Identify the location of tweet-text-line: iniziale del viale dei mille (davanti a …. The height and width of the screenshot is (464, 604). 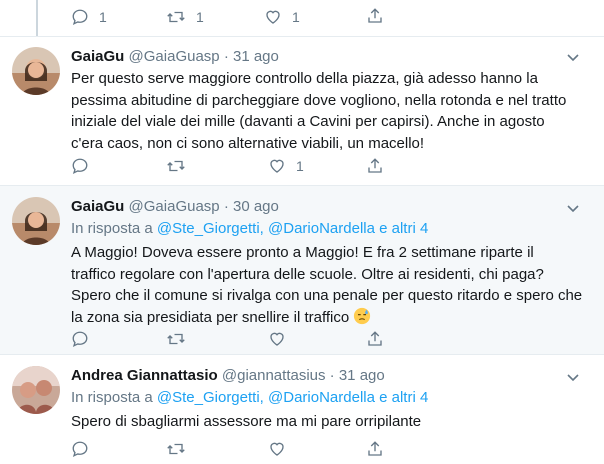
(308, 121).